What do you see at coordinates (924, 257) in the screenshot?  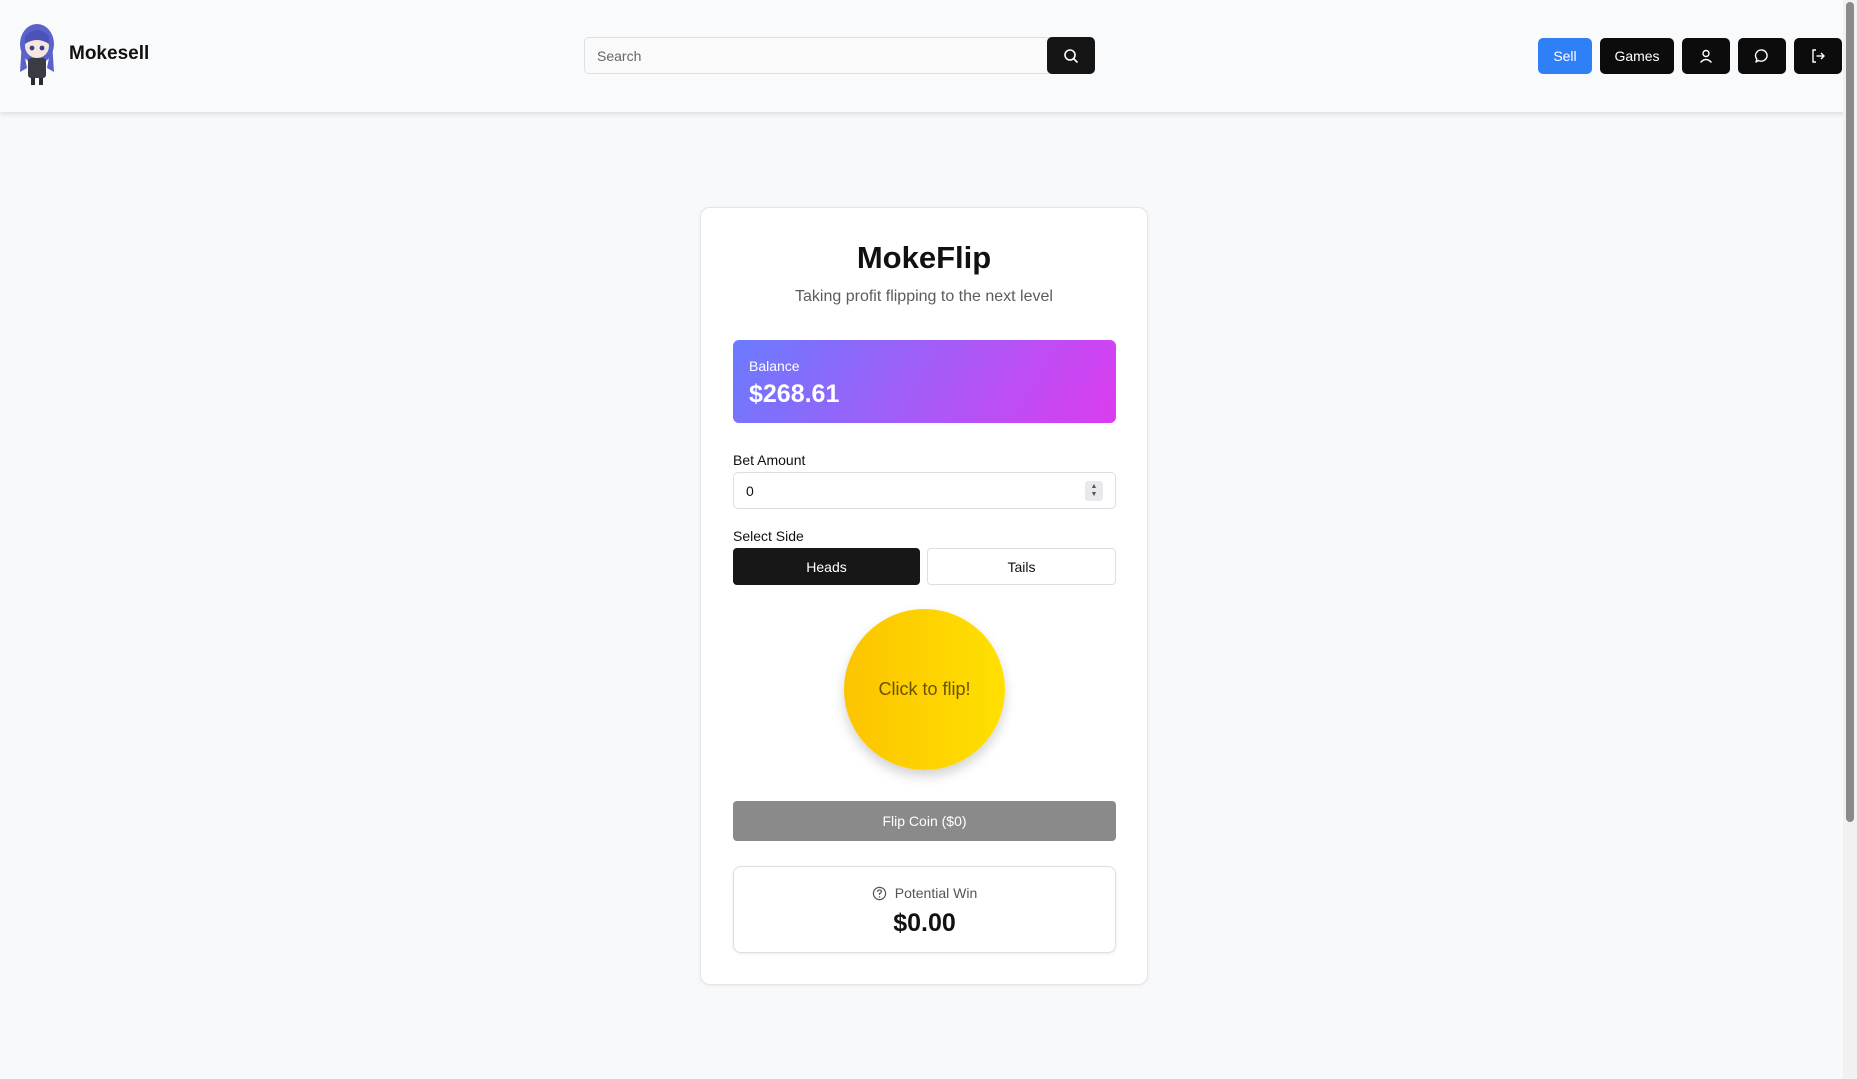 I see `game-title: MokeFlip` at bounding box center [924, 257].